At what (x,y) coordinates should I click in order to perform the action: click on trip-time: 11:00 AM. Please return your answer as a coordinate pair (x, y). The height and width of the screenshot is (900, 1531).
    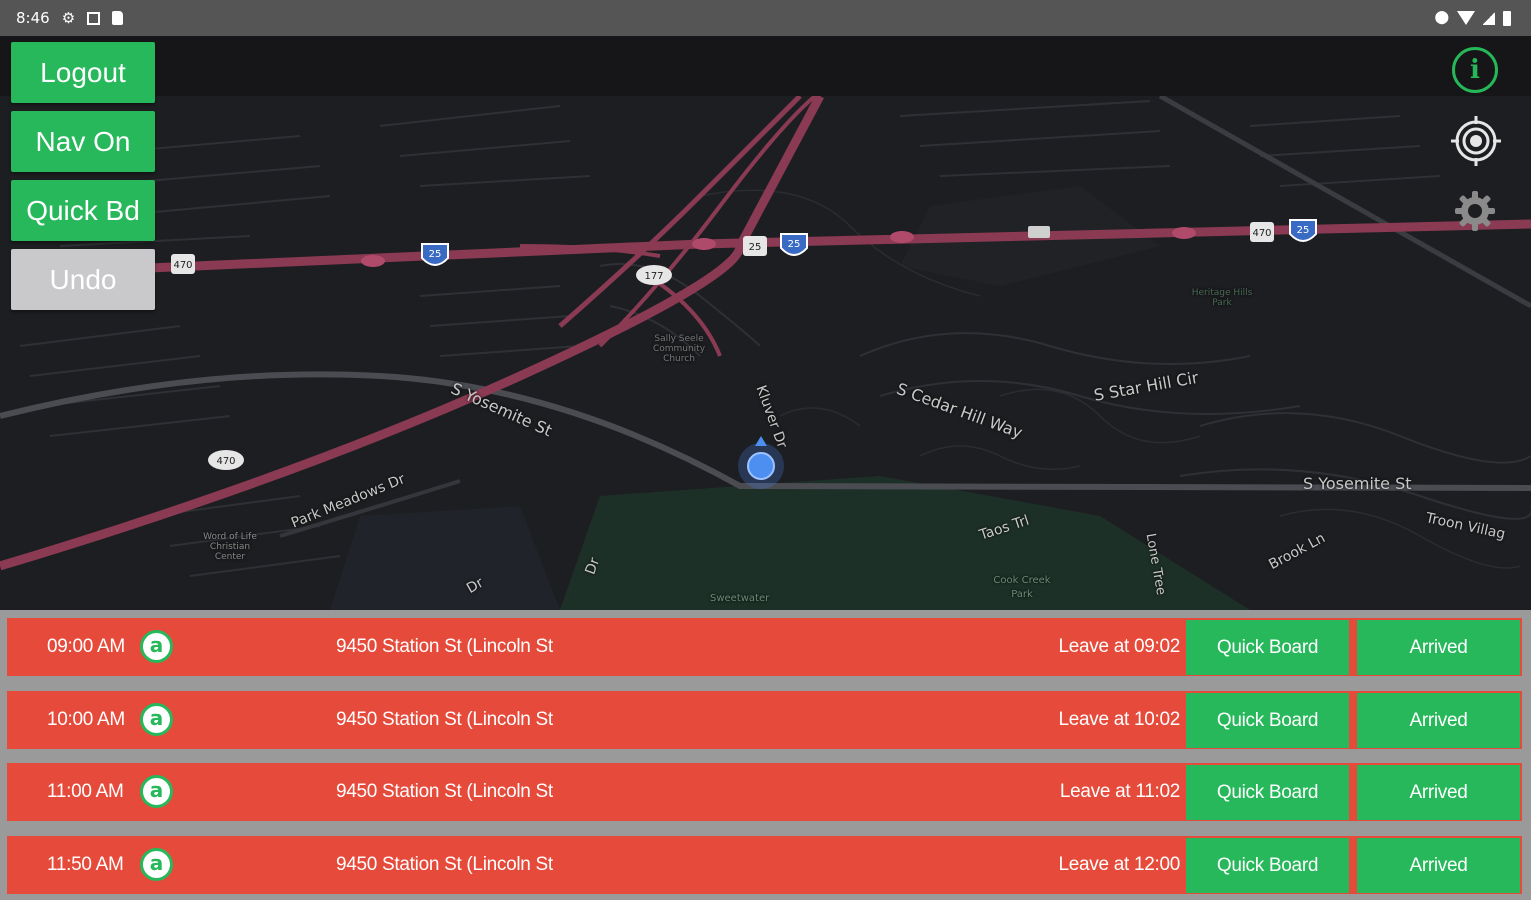
    Looking at the image, I should click on (85, 791).